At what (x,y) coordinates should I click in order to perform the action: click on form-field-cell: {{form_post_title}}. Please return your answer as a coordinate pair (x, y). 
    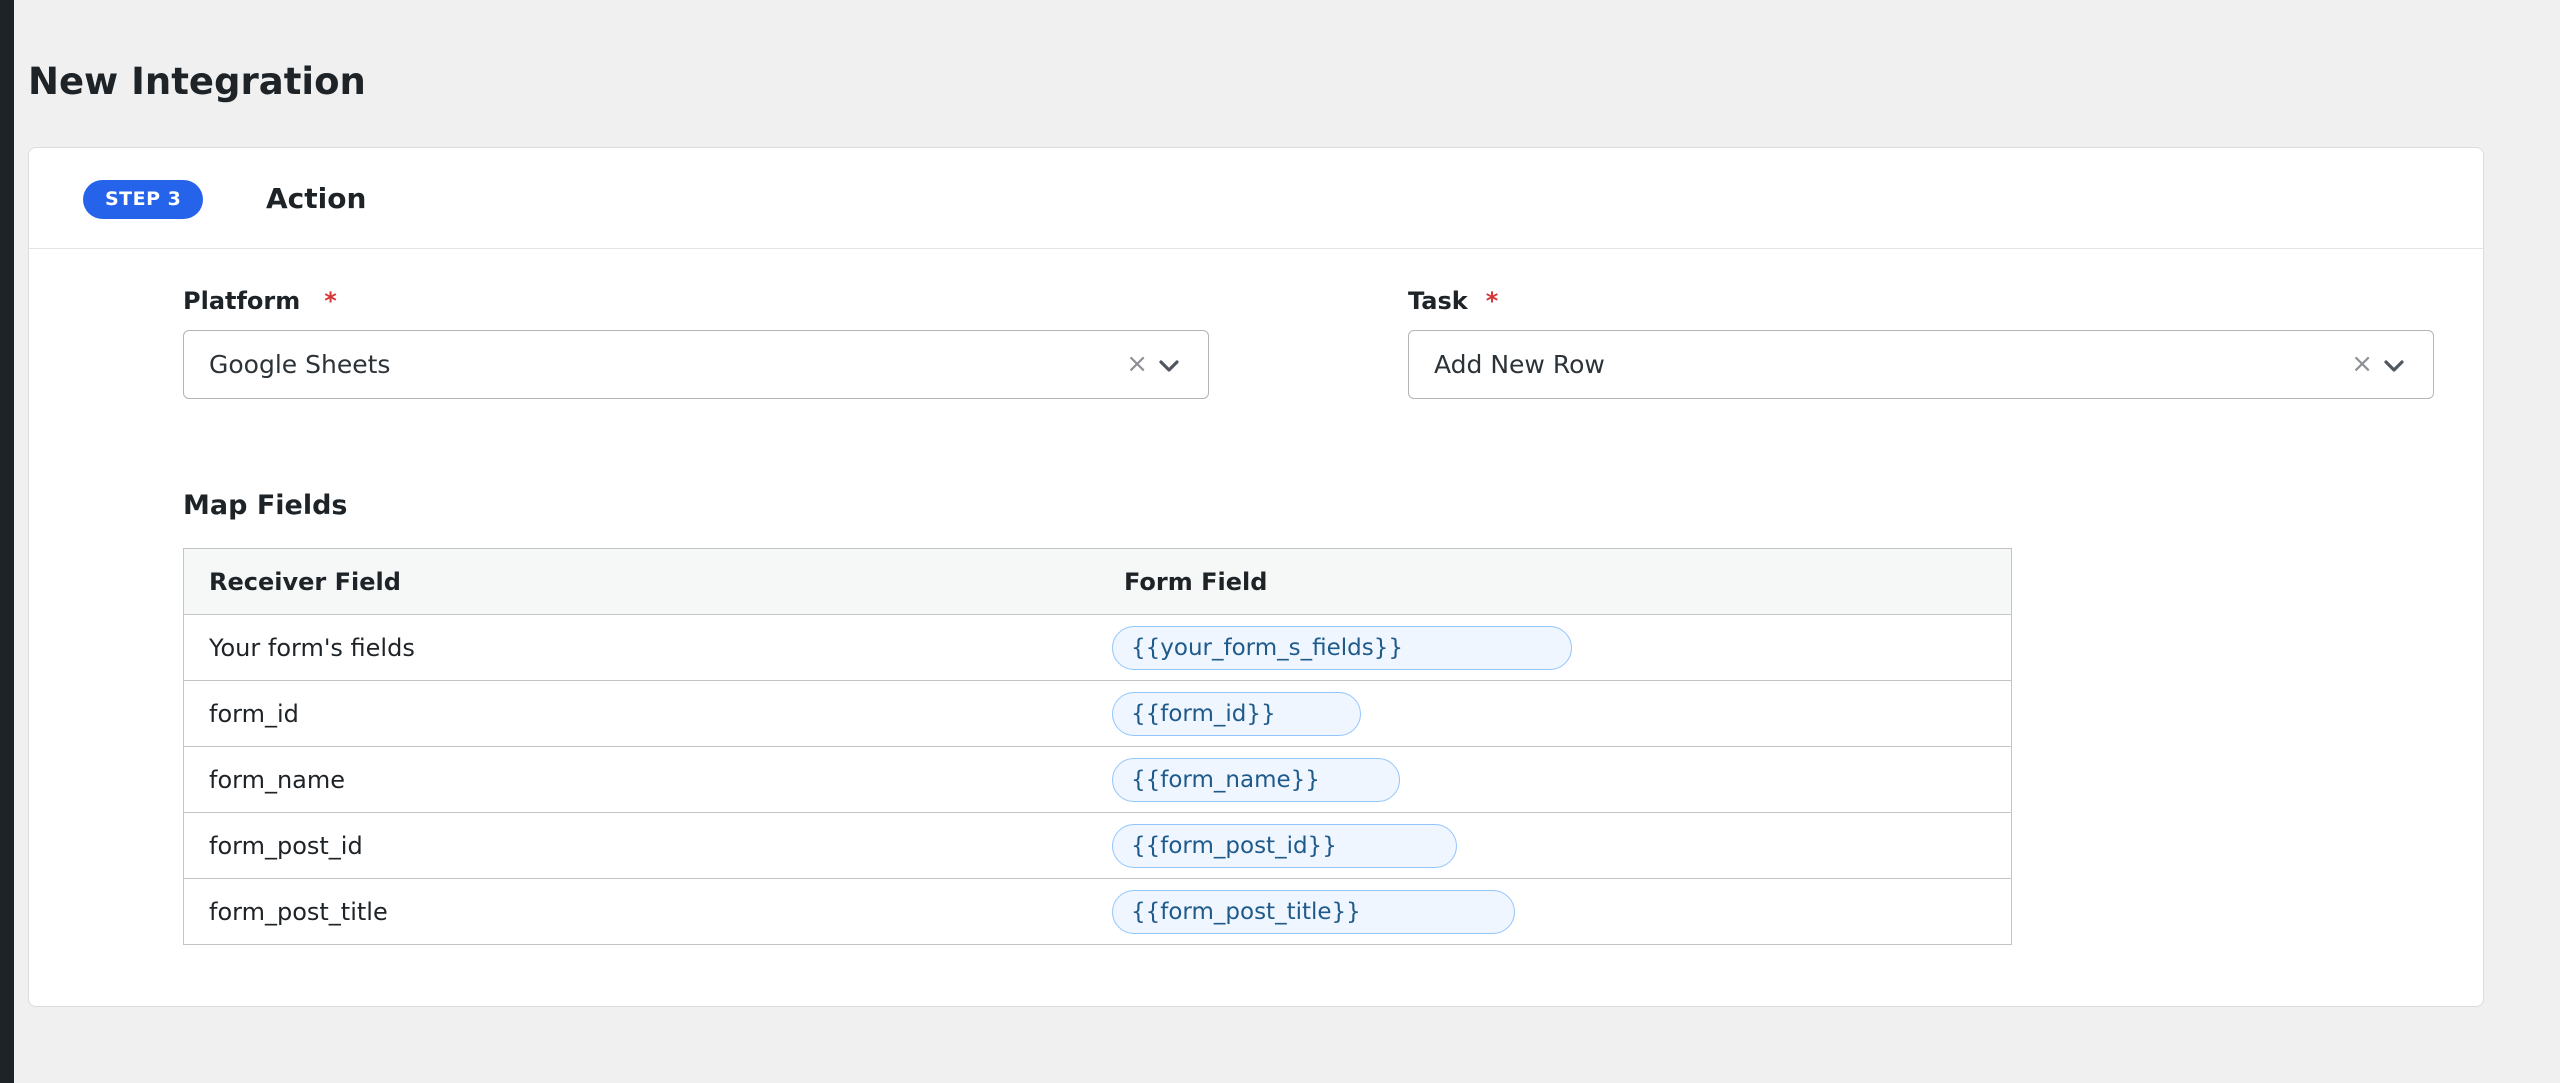
    Looking at the image, I should click on (1561, 911).